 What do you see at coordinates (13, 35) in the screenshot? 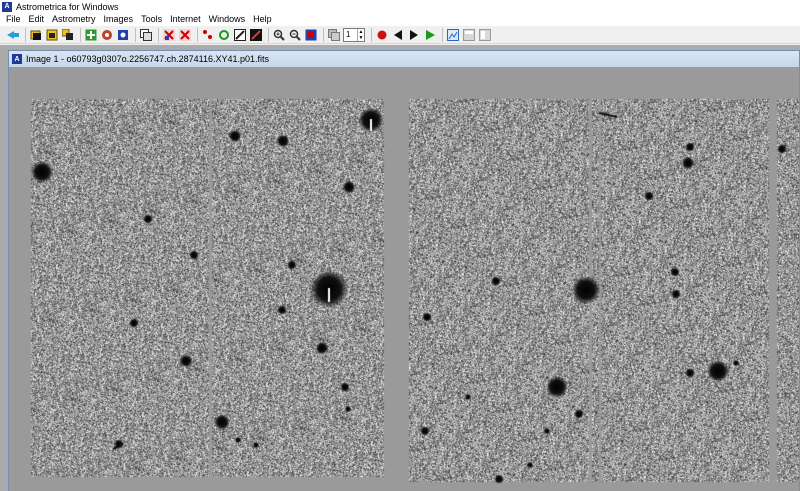
I see `arrow-cursor-icon` at bounding box center [13, 35].